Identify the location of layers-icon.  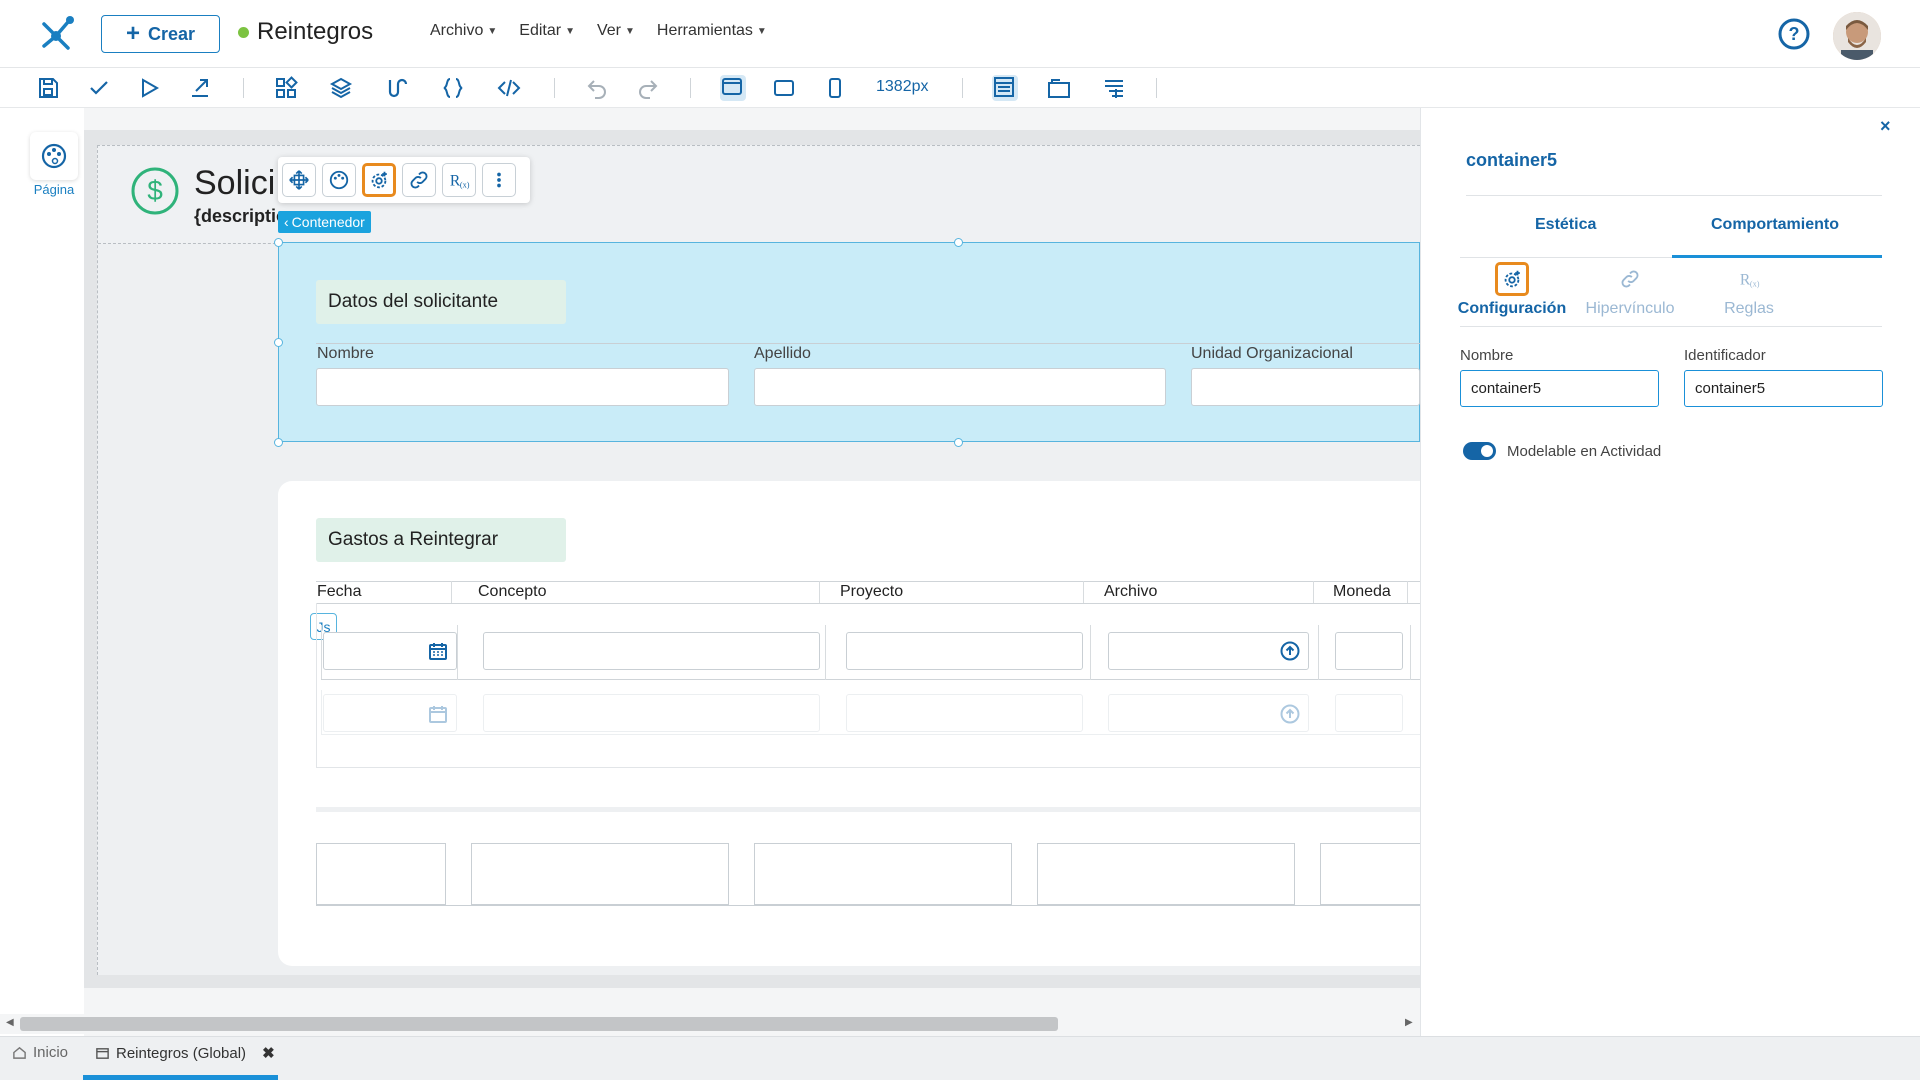
(341, 88).